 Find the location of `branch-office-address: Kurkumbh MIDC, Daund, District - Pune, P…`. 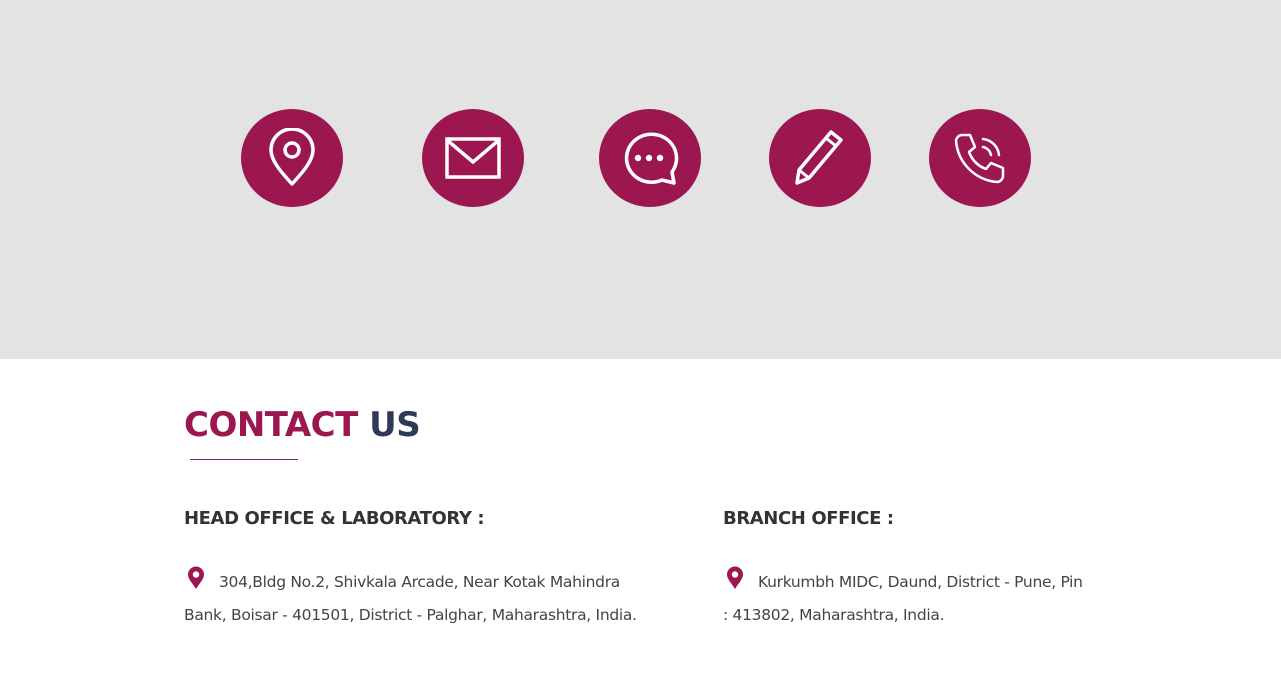

branch-office-address: Kurkumbh MIDC, Daund, District - Pune, P… is located at coordinates (903, 598).